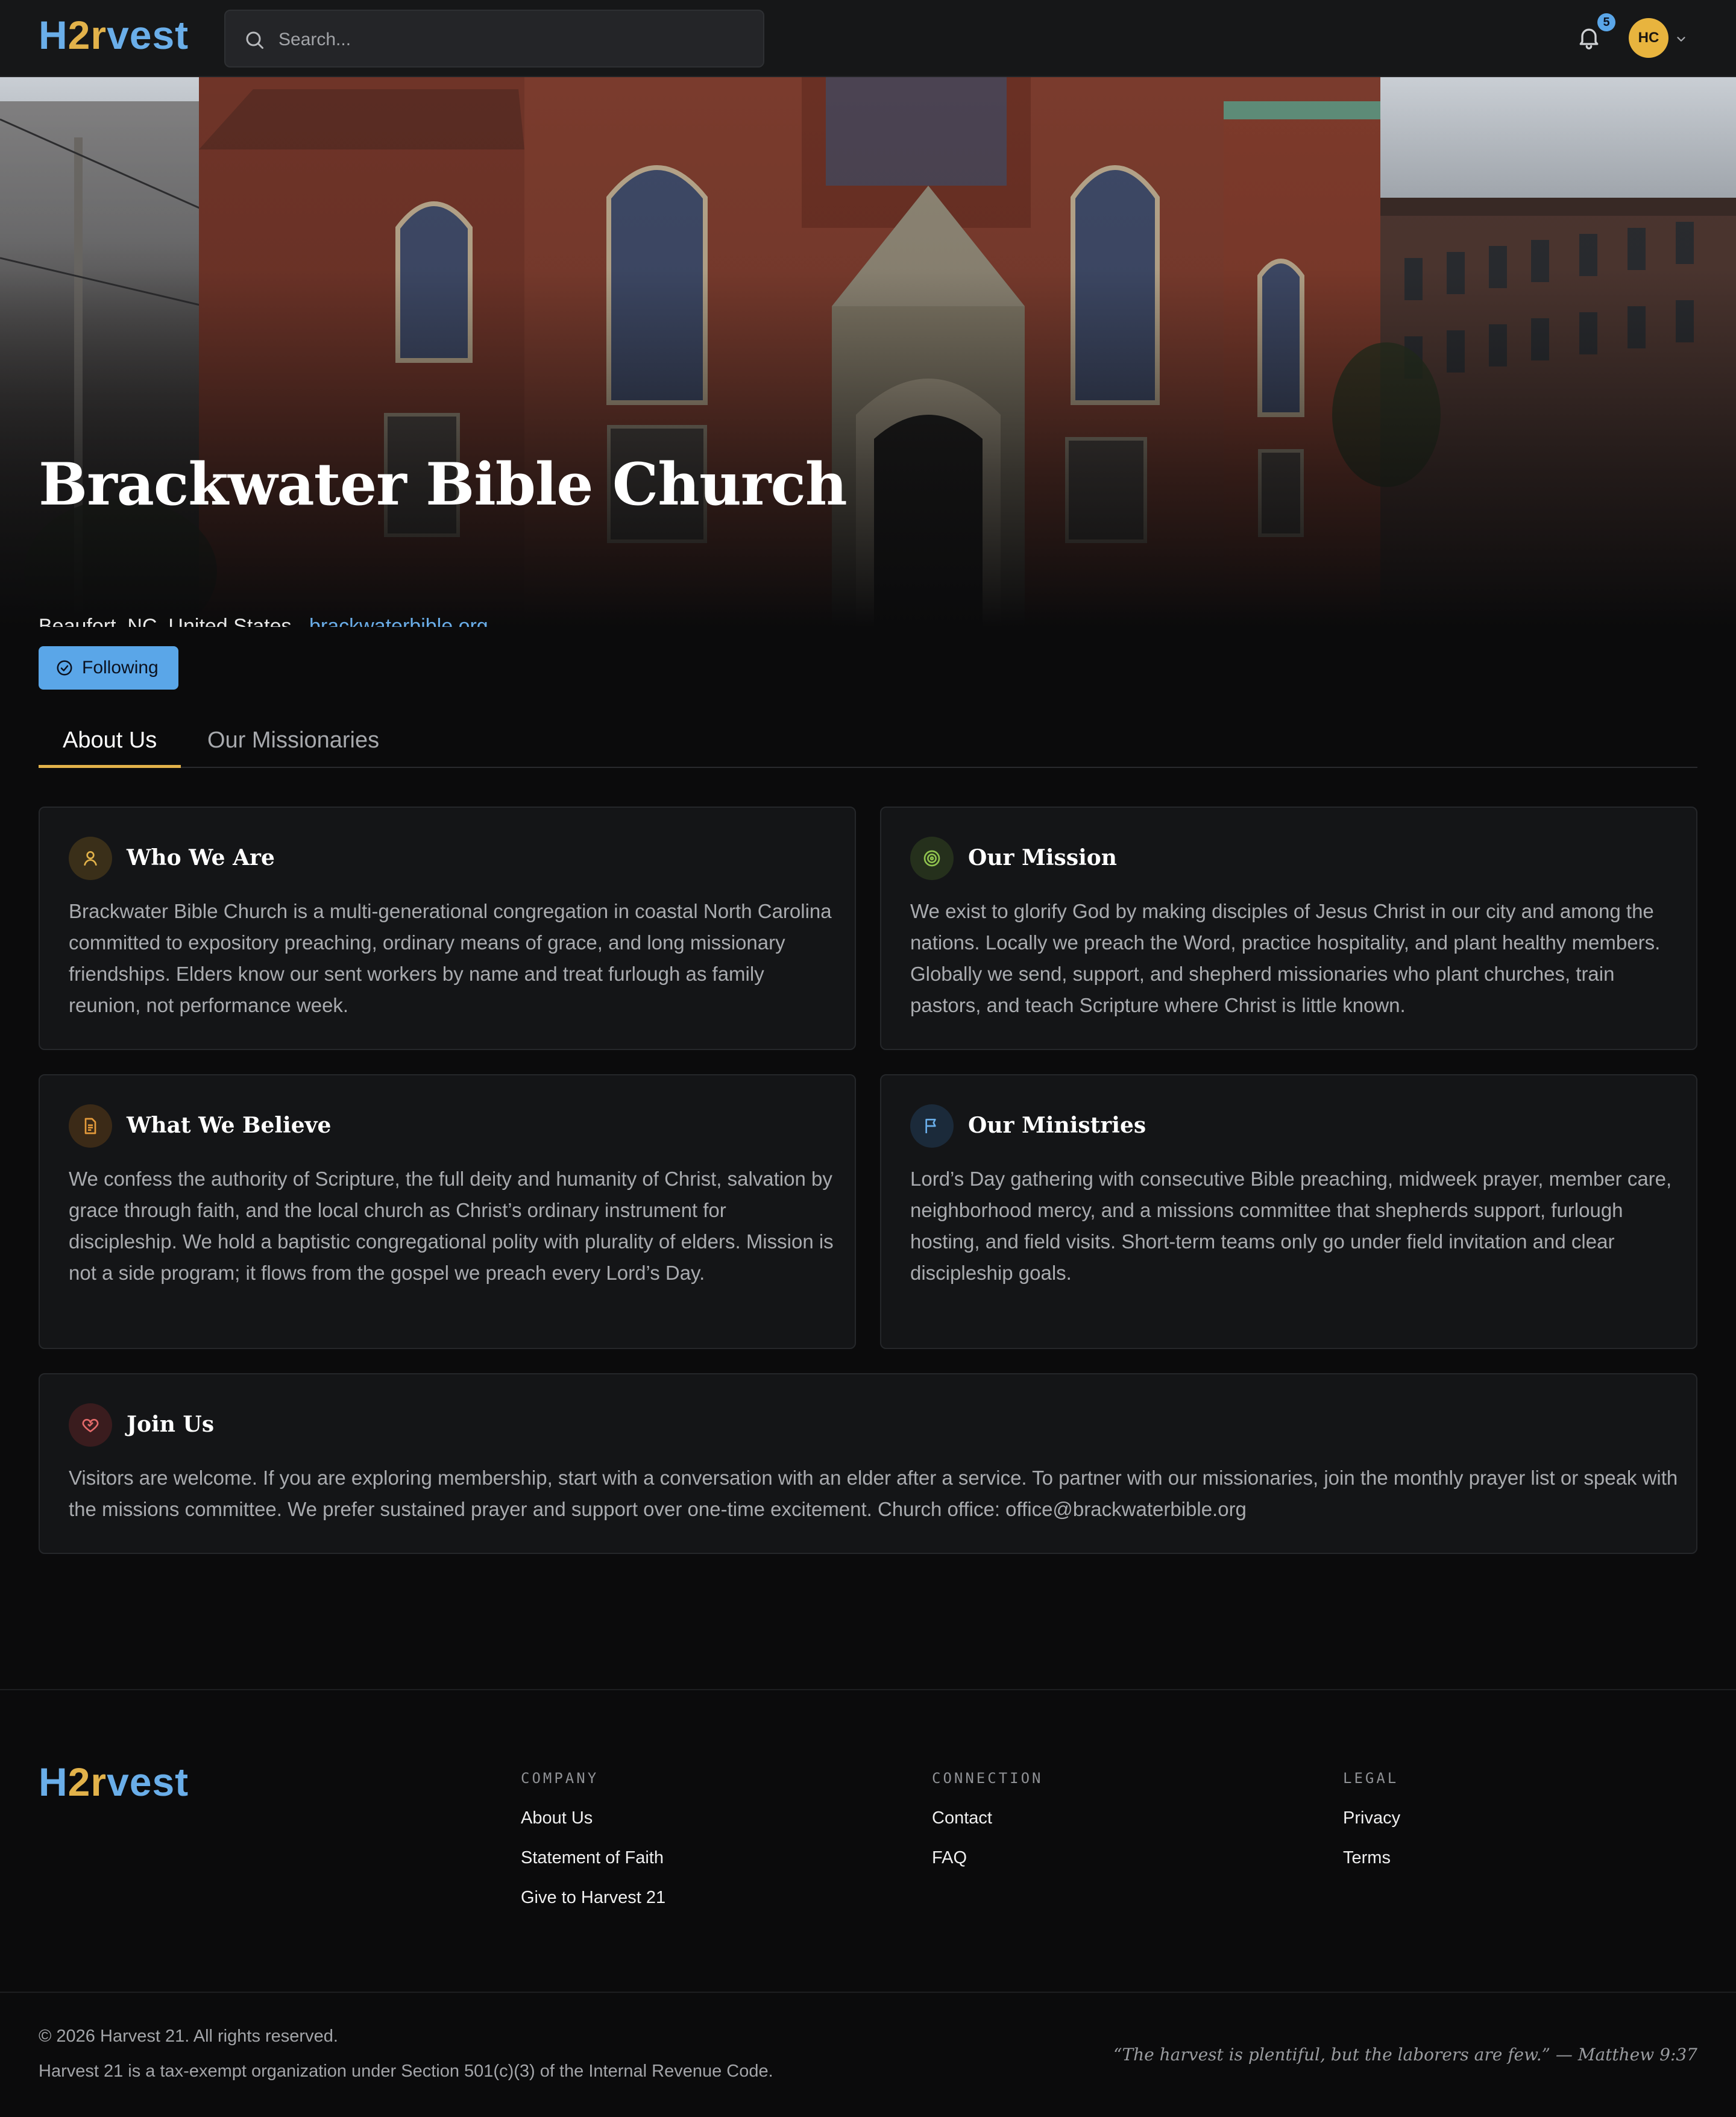 The width and height of the screenshot is (1736, 2117). I want to click on footer-link-contact: Contact, so click(987, 1827).